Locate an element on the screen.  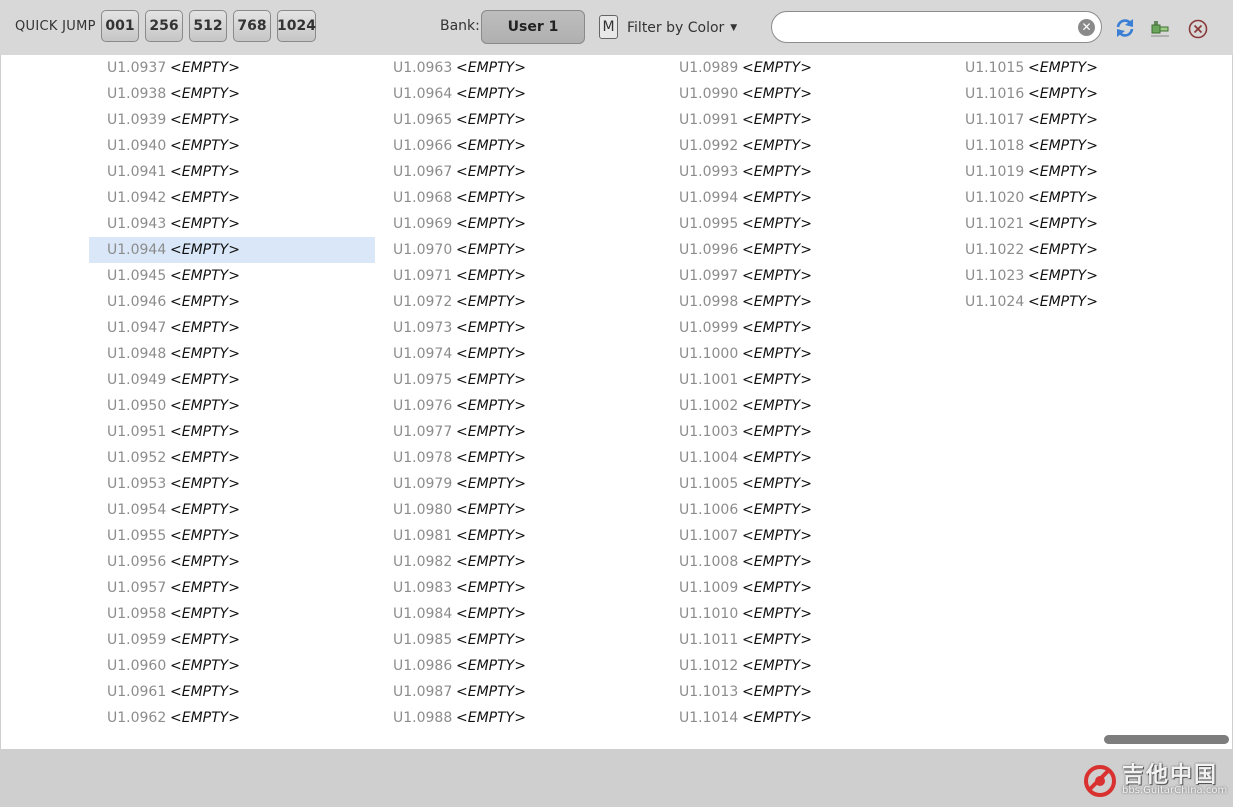
preset-row: U1.0986 <EMPTY> is located at coordinates (518, 666).